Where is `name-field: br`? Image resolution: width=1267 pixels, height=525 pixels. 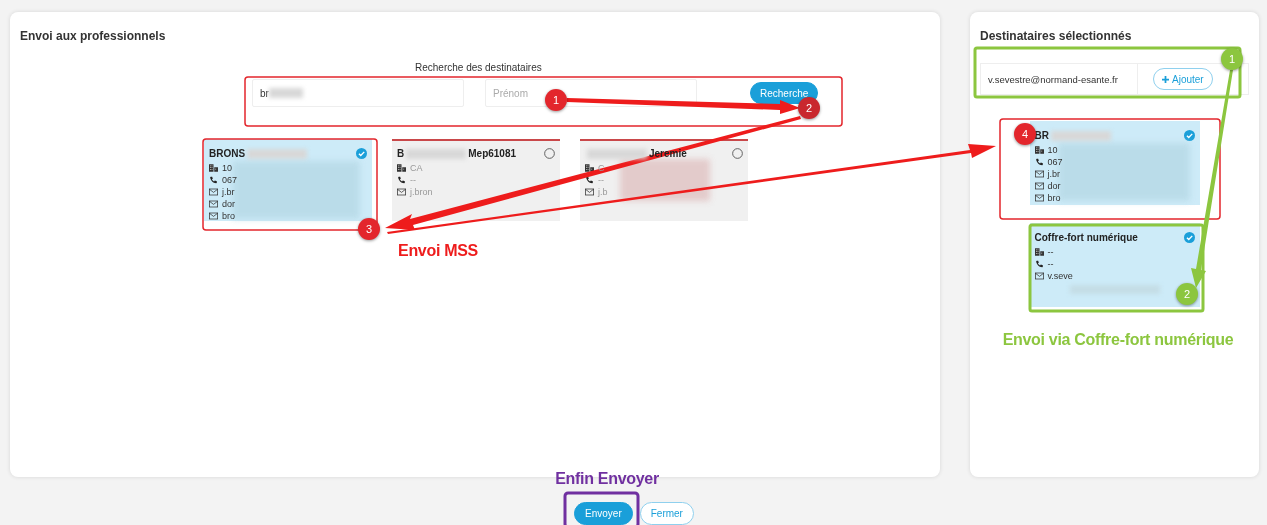
name-field: br is located at coordinates (358, 93).